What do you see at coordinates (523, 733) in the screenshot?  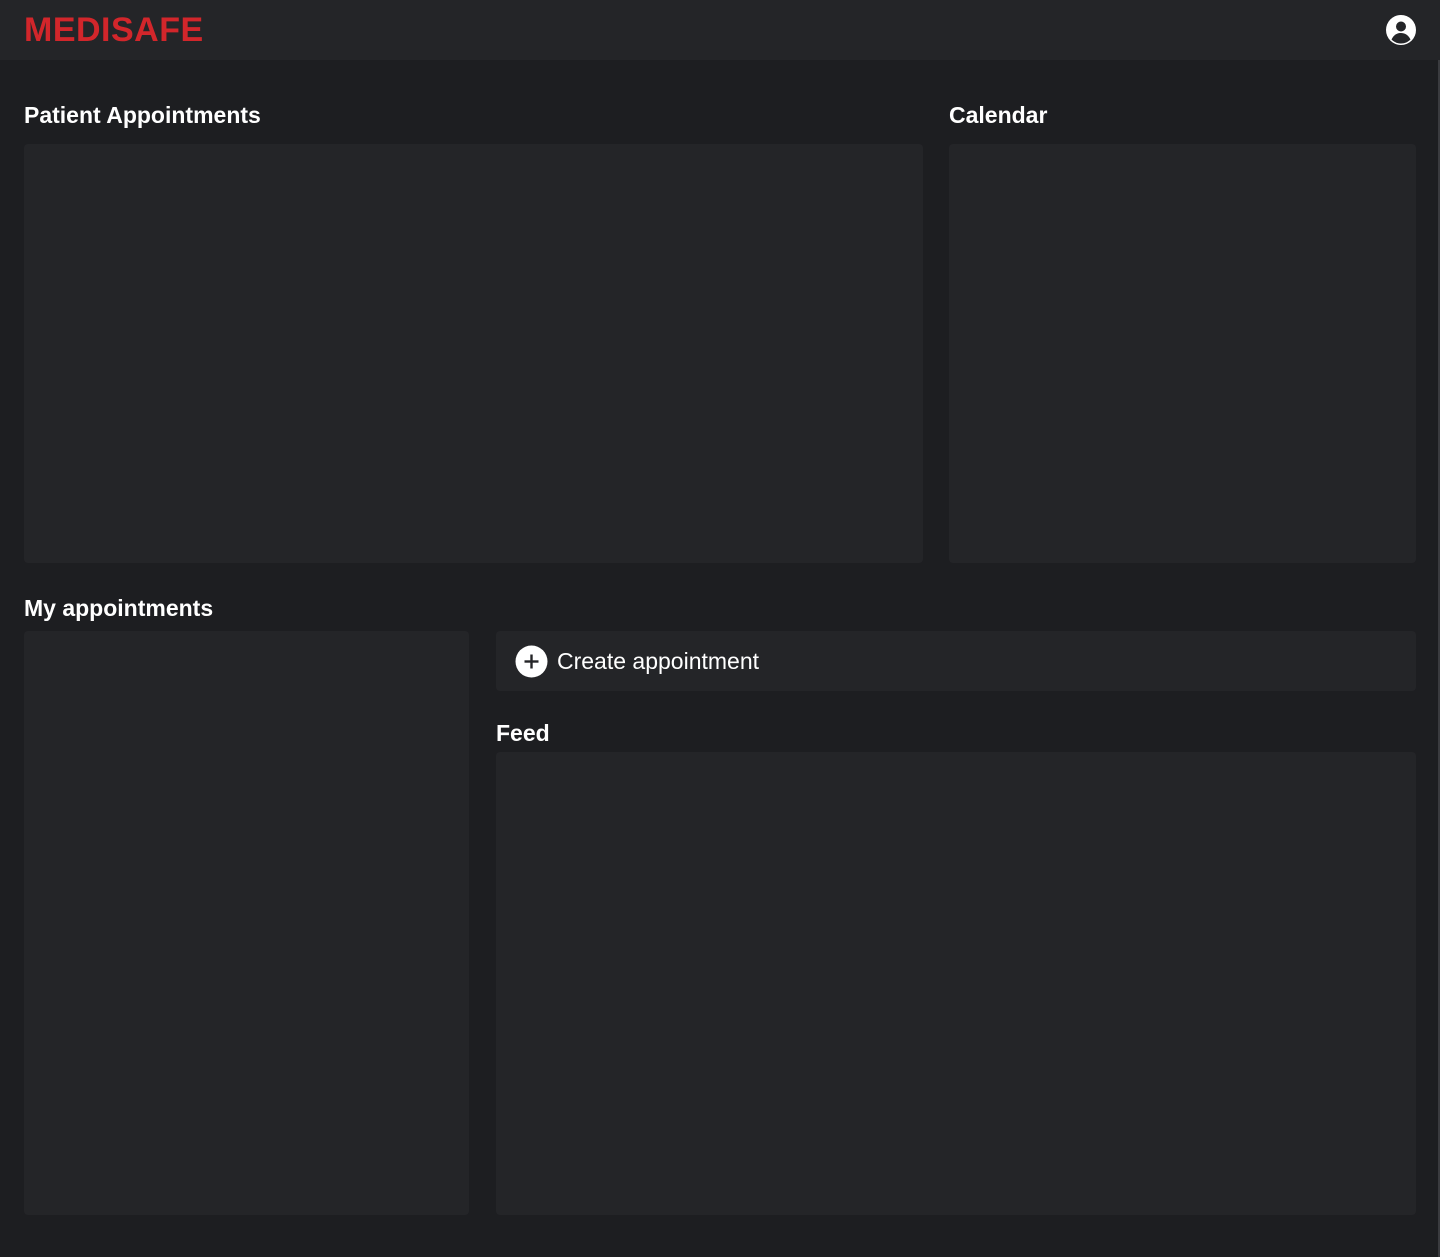 I see `feed-title: Feed` at bounding box center [523, 733].